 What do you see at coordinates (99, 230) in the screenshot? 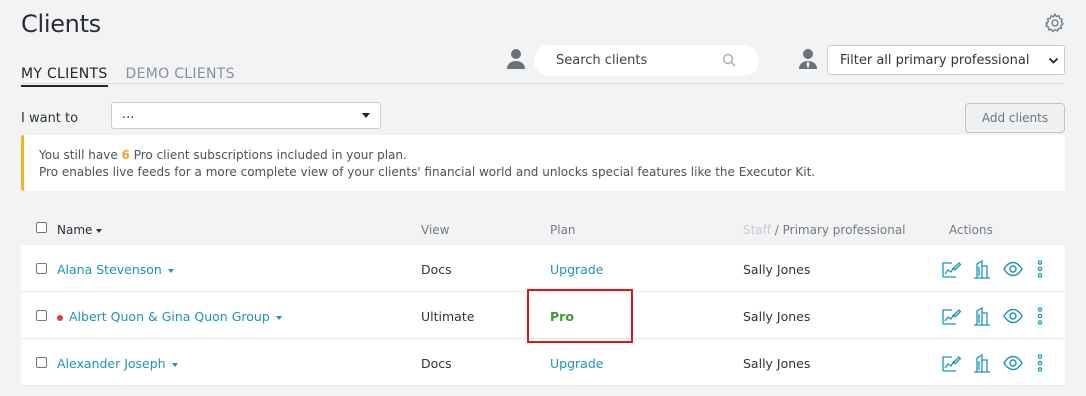
I see `sort-caret-icon` at bounding box center [99, 230].